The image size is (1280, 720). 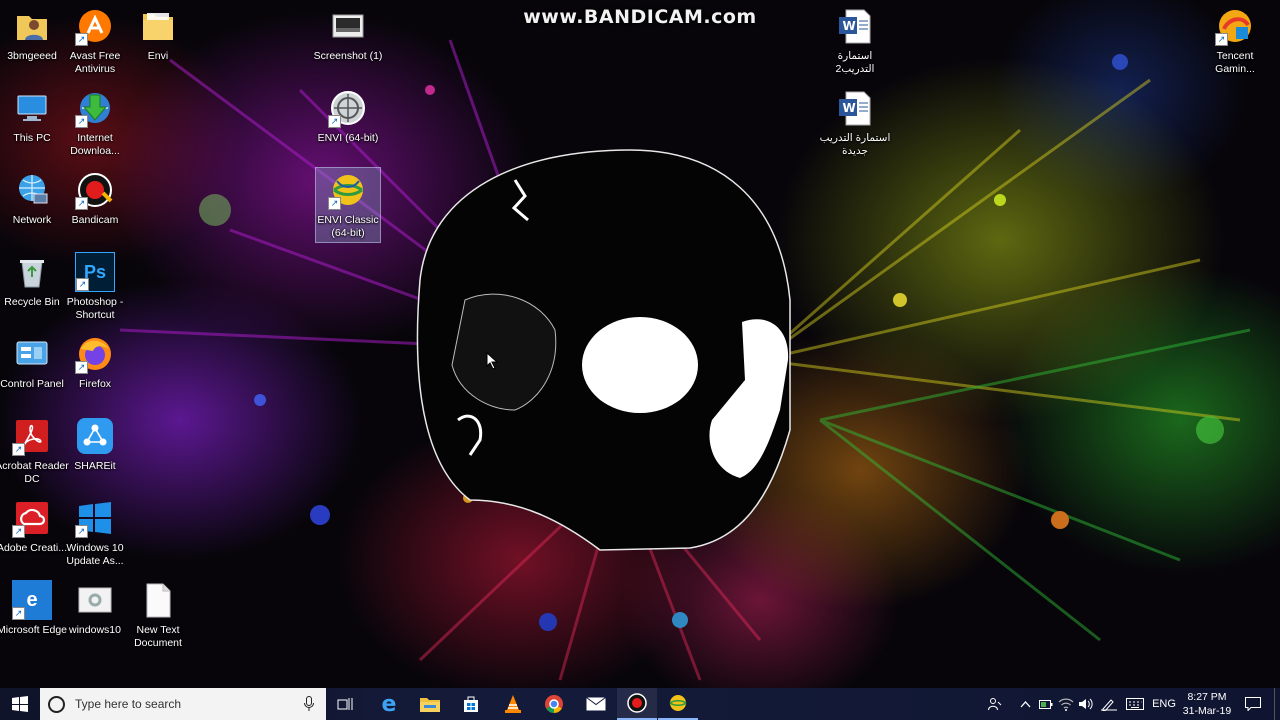 I want to click on task-view-button, so click(x=346, y=704).